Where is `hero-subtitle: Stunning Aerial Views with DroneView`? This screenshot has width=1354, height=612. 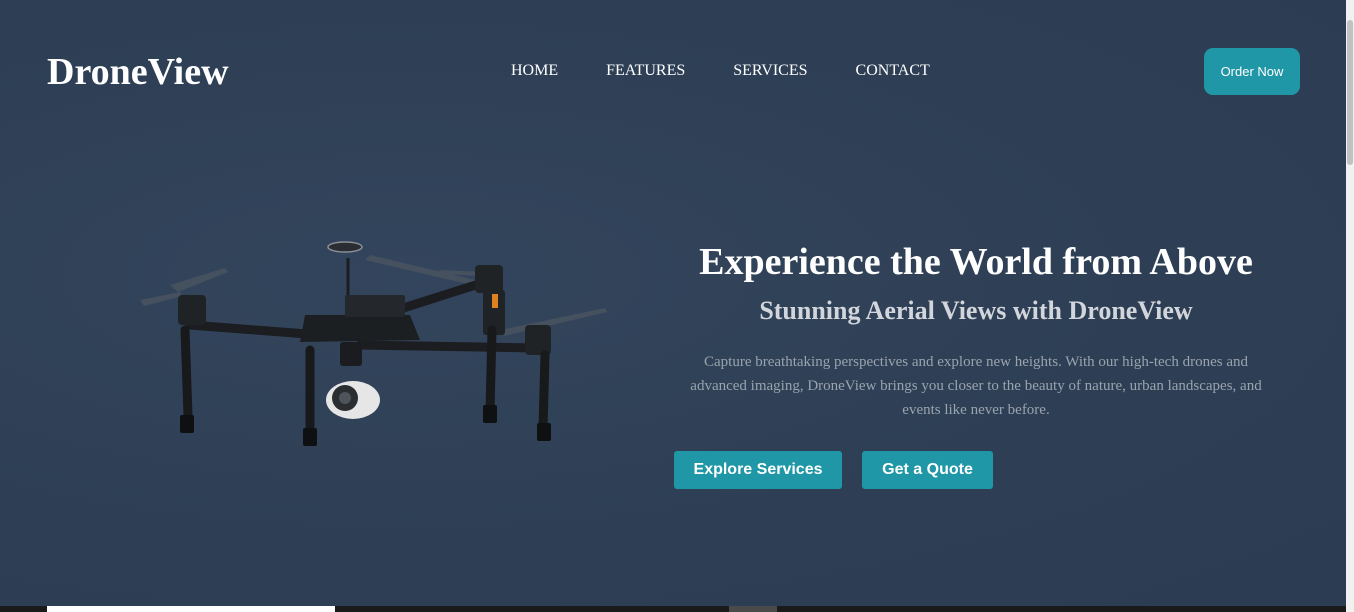 hero-subtitle: Stunning Aerial Views with DroneView is located at coordinates (976, 310).